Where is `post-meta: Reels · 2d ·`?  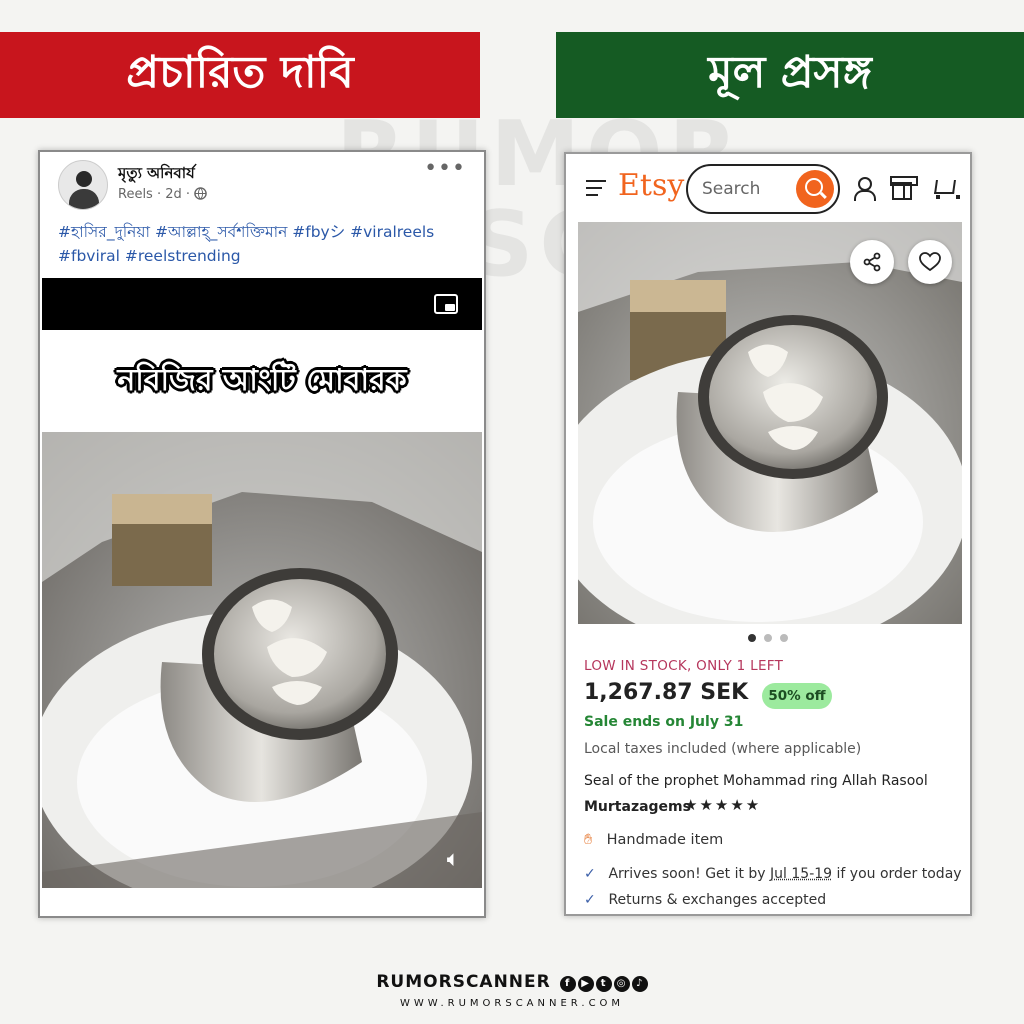 post-meta: Reels · 2d · is located at coordinates (162, 194).